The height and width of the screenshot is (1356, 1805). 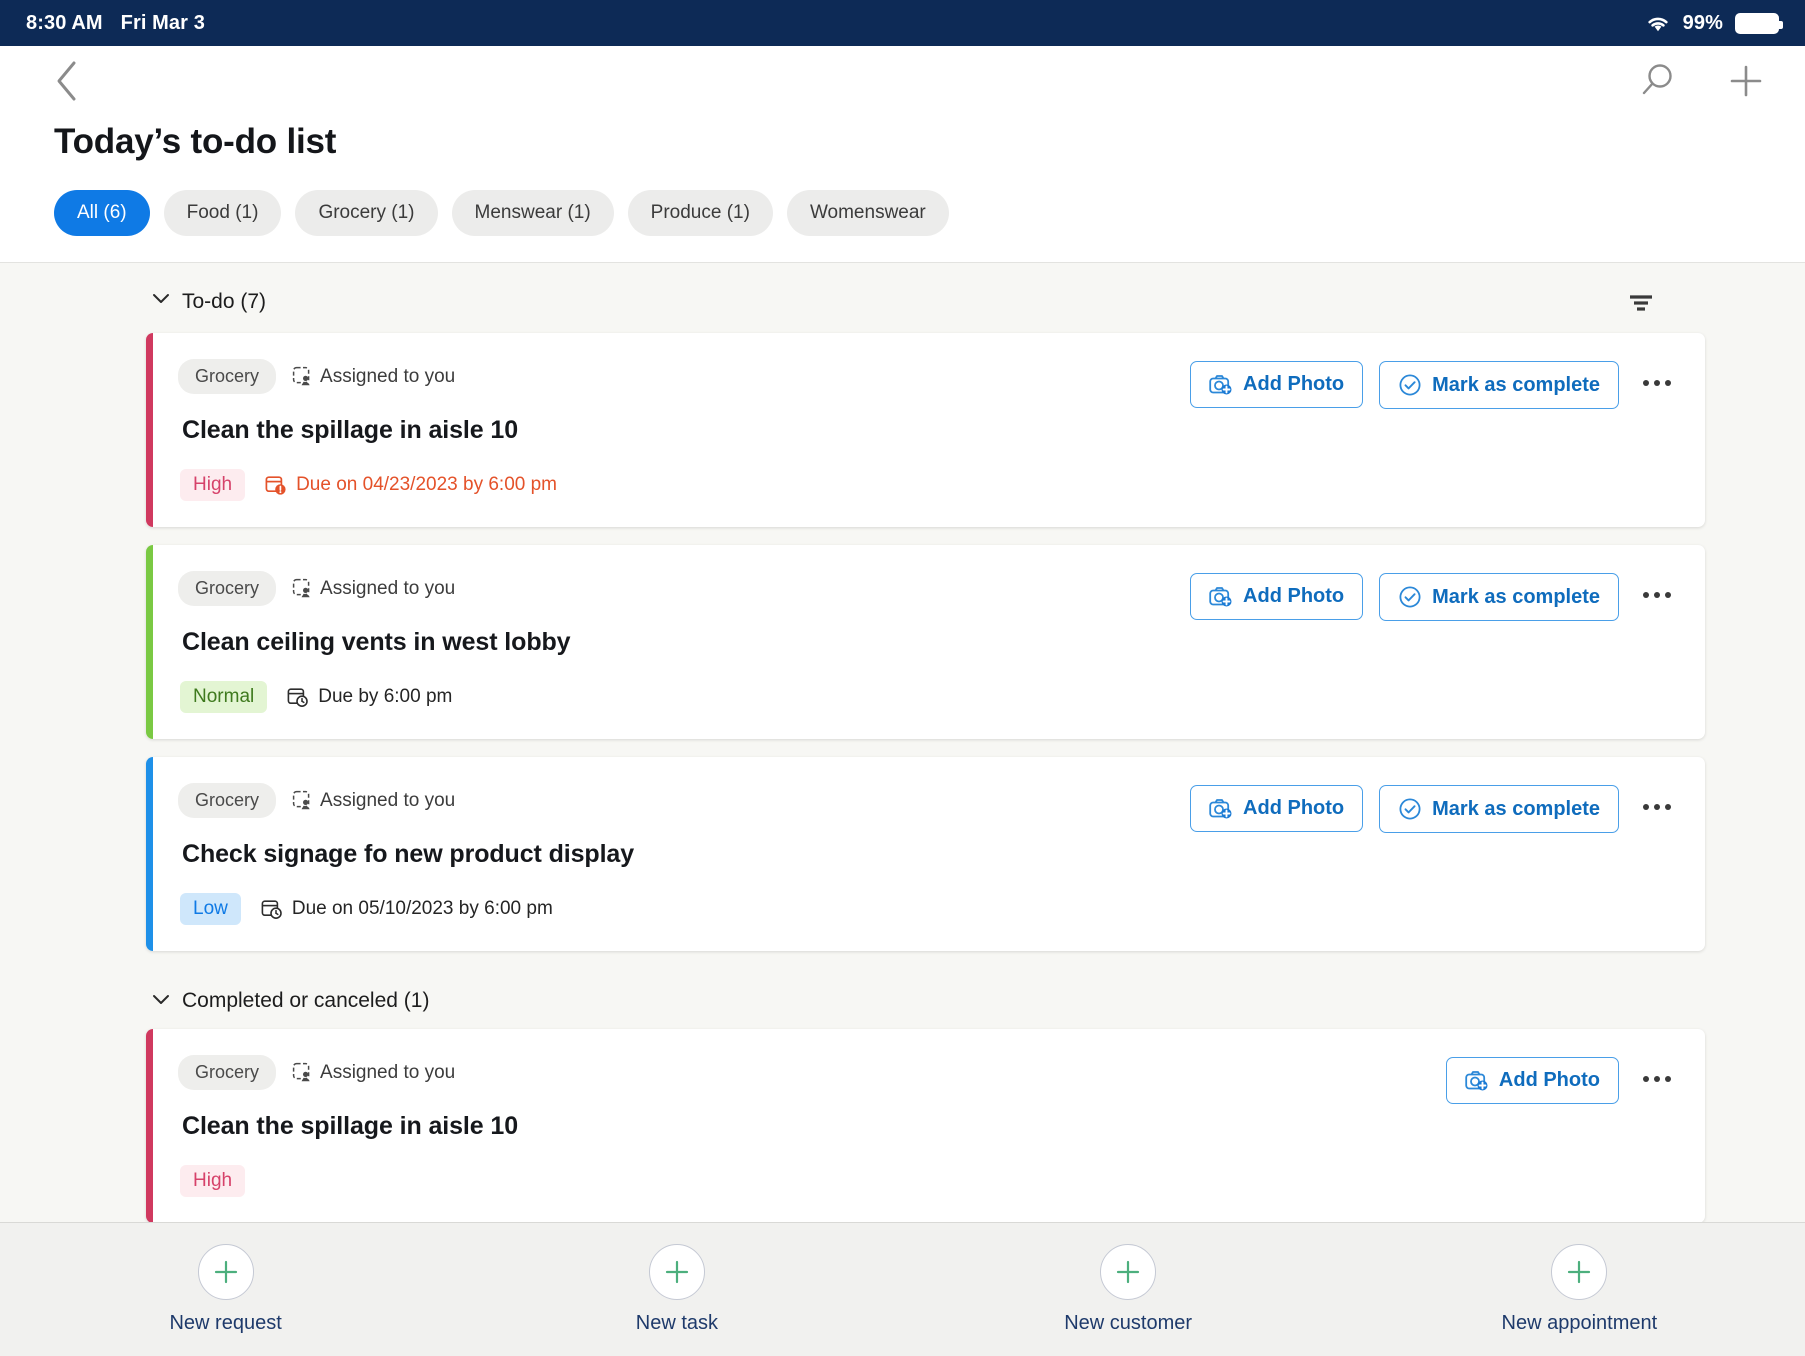 I want to click on bottom-action-new-task: New task, so click(x=676, y=1289).